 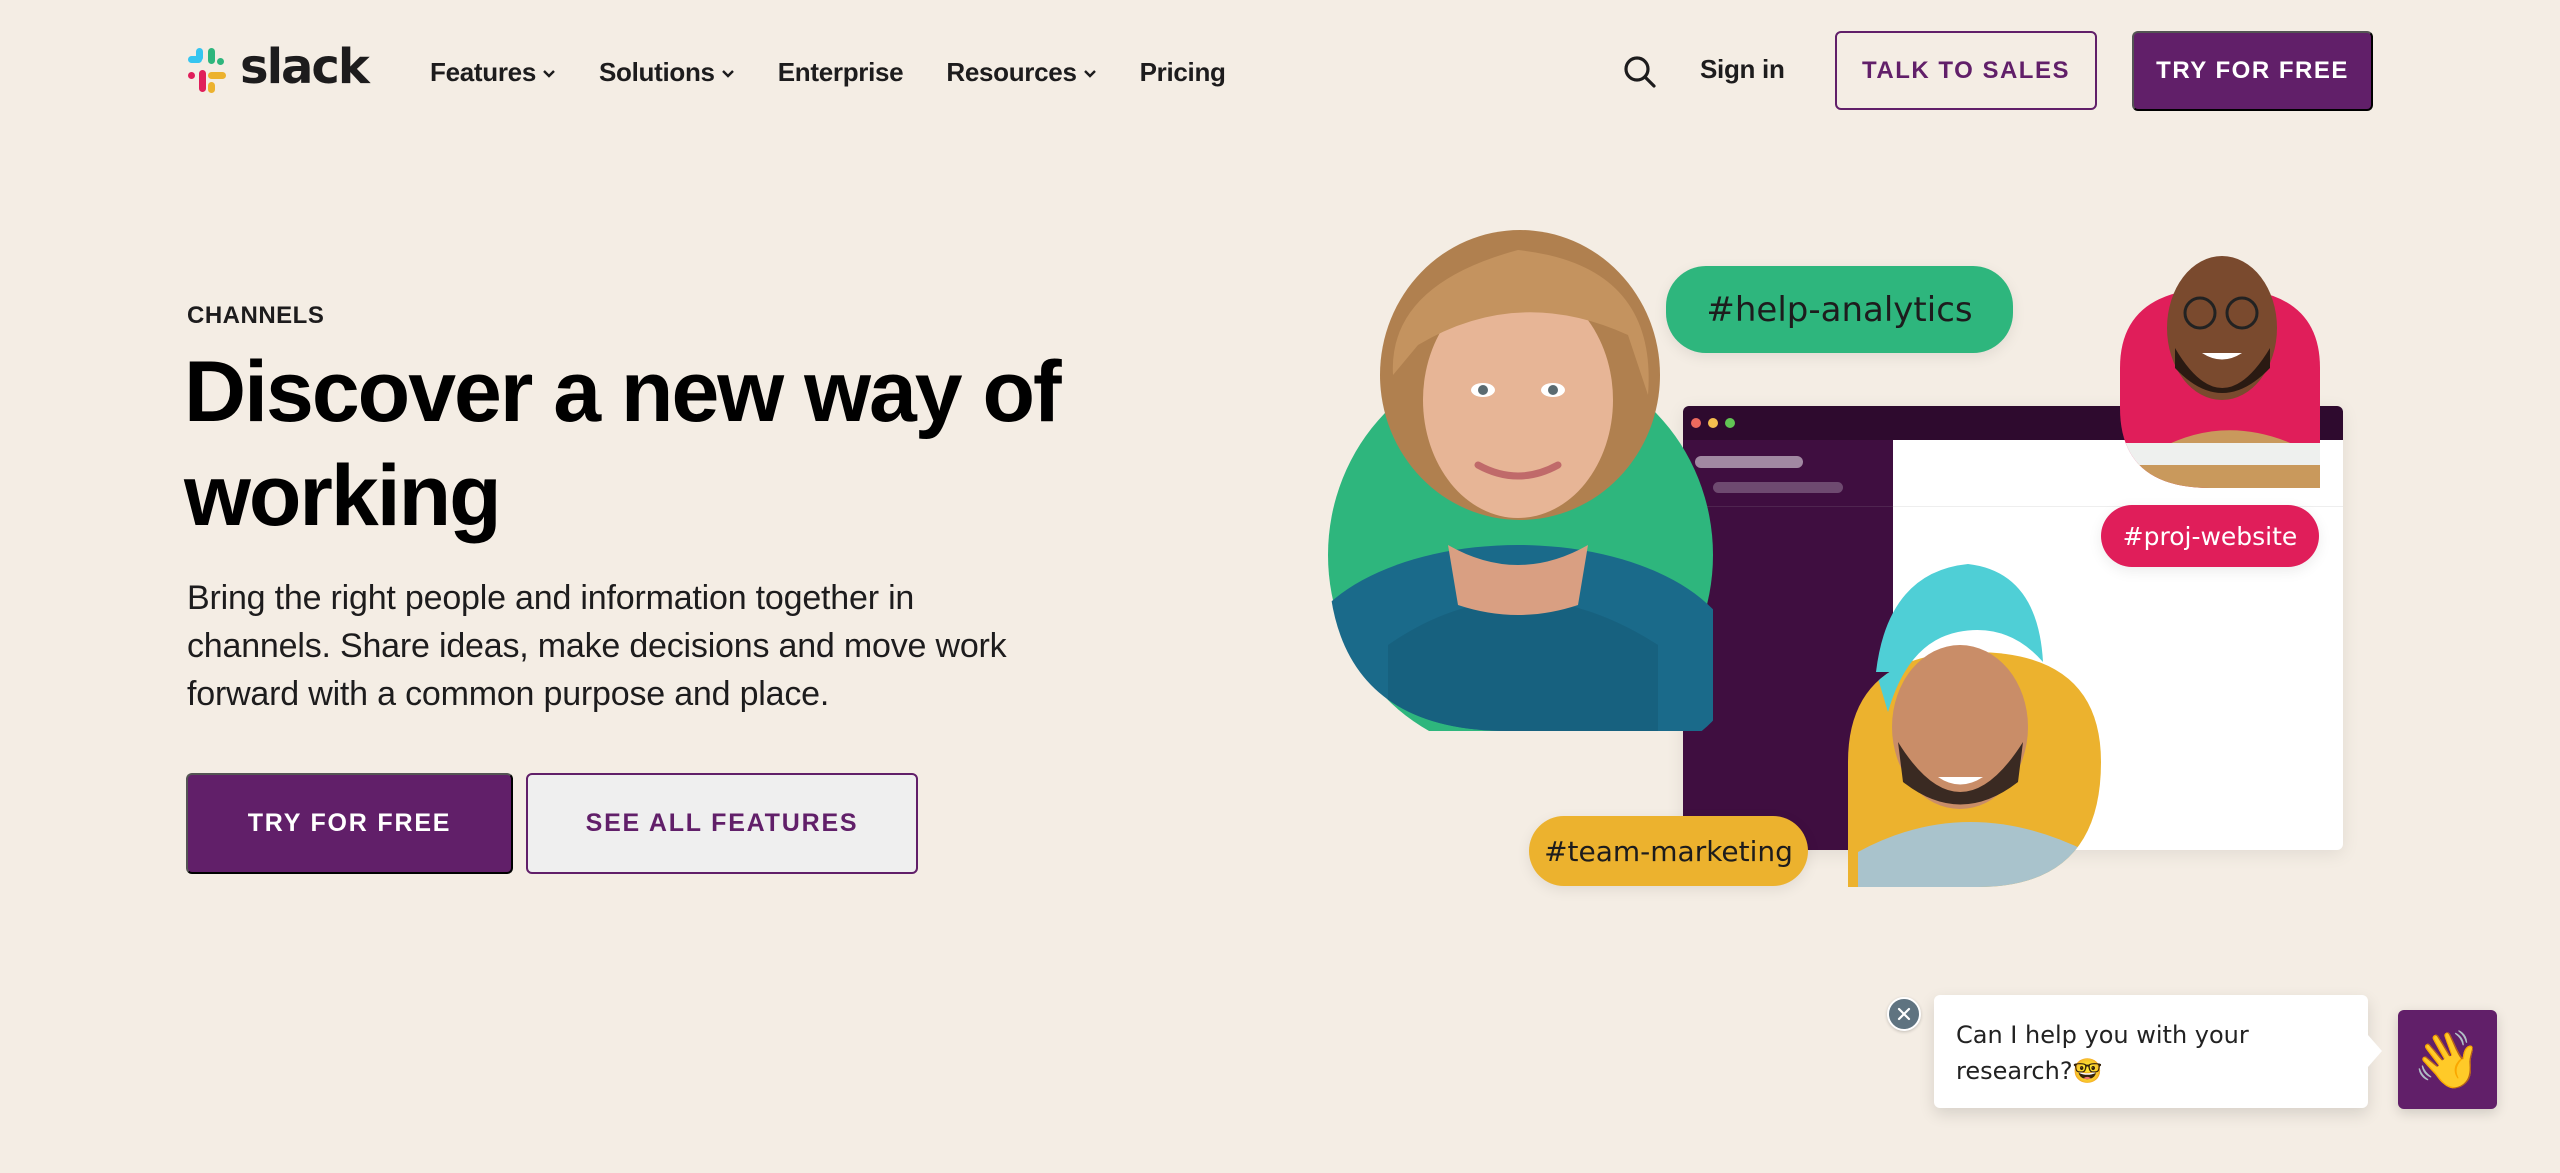 I want to click on window-zoom-dot, so click(x=1730, y=423).